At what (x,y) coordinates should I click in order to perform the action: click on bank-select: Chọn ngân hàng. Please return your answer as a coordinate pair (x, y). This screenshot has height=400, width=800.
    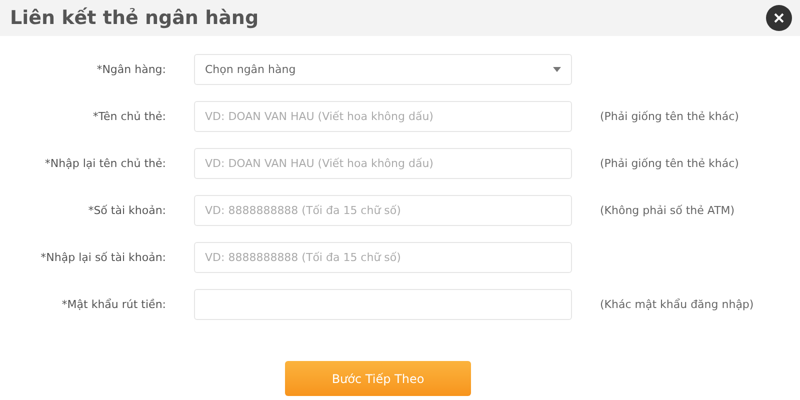
    Looking at the image, I should click on (383, 69).